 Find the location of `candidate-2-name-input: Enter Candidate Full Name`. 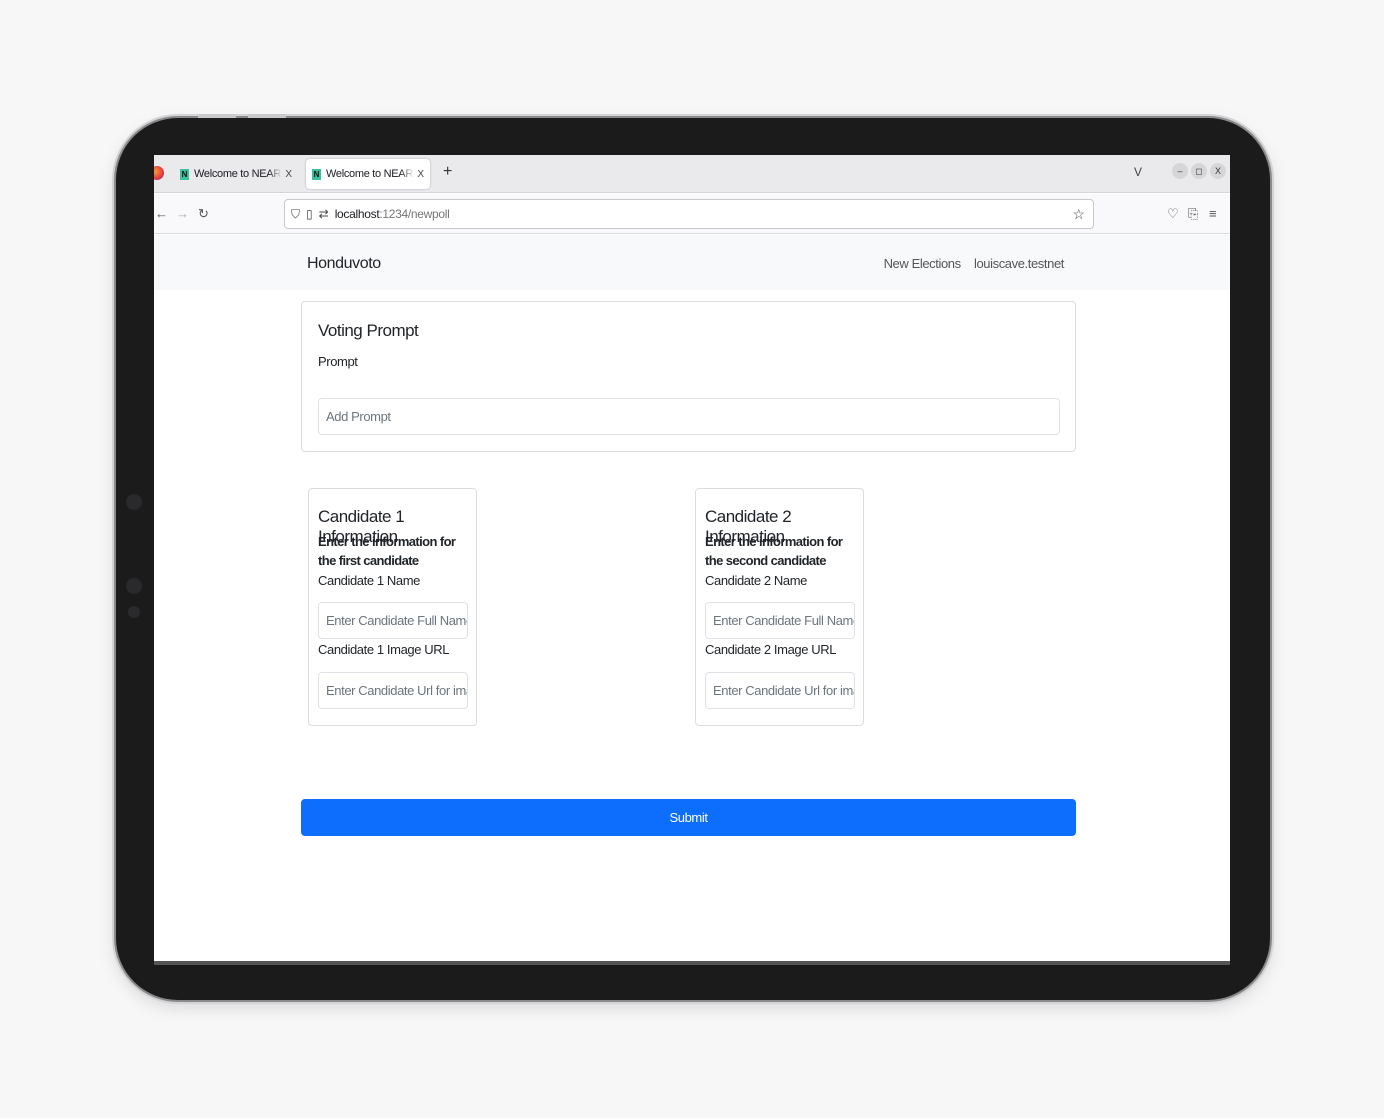

candidate-2-name-input: Enter Candidate Full Name is located at coordinates (780, 620).